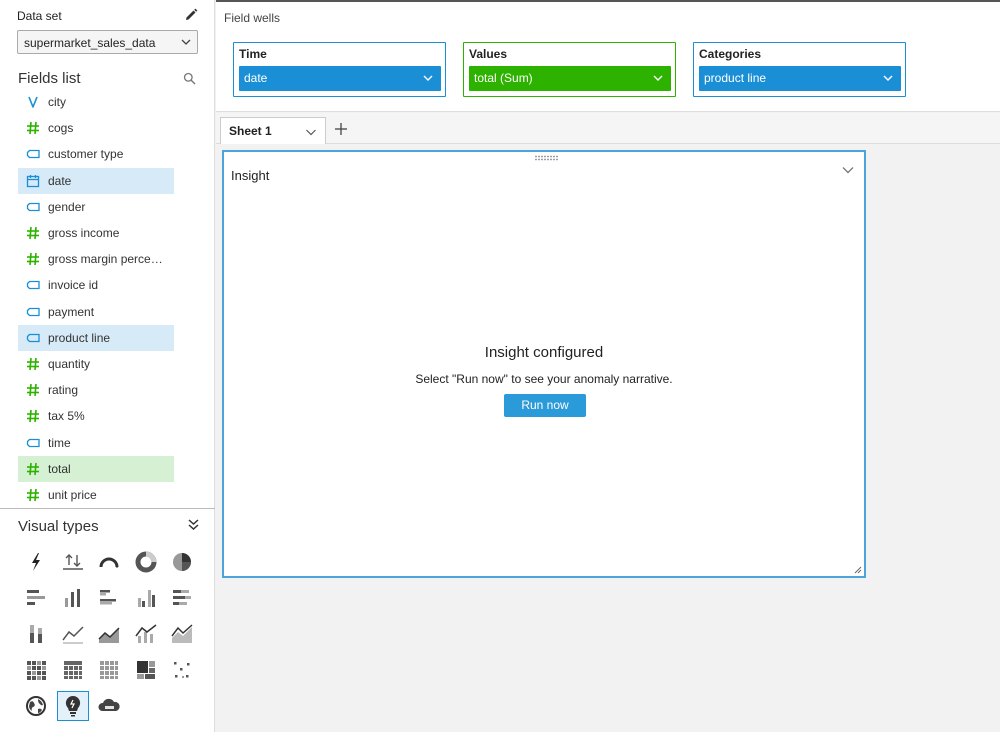 The image size is (1000, 732). I want to click on visual-type-area-line-chart, so click(109, 634).